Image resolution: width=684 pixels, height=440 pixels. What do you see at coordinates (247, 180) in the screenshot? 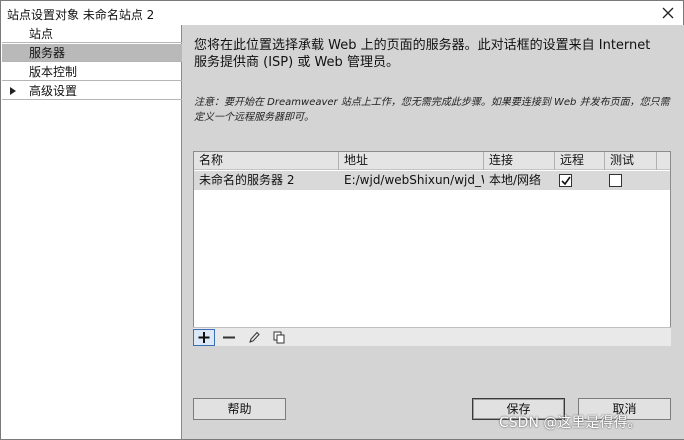
I see `server-name-cell: 未命名的服务器 2` at bounding box center [247, 180].